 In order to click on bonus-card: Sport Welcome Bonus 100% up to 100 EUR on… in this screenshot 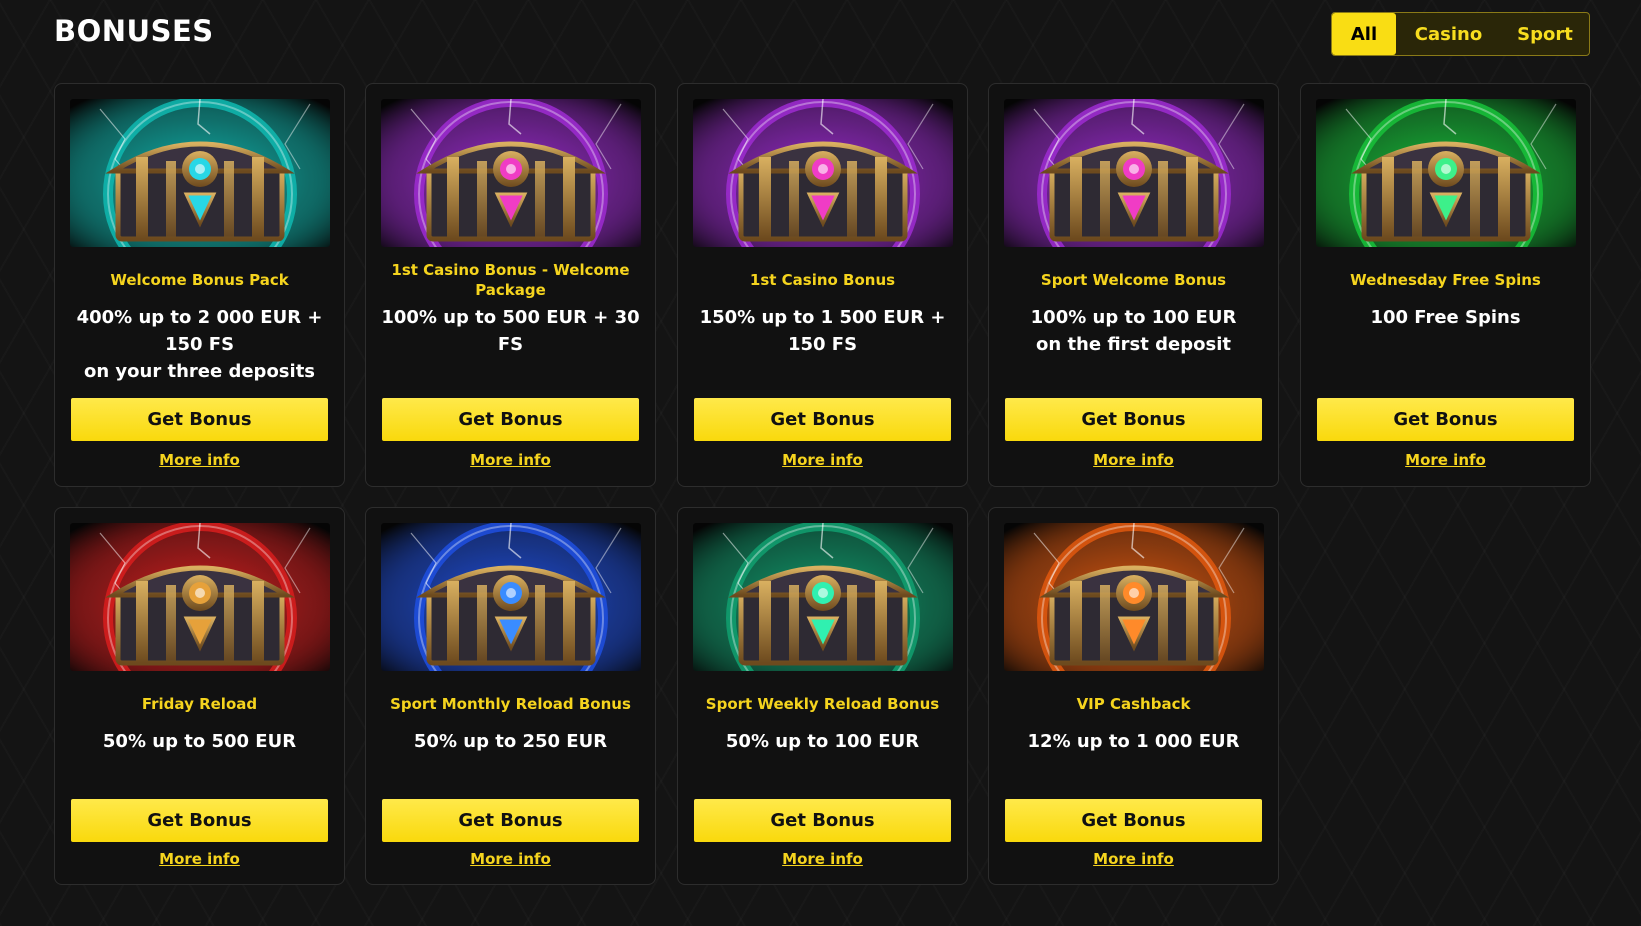, I will do `click(1133, 285)`.